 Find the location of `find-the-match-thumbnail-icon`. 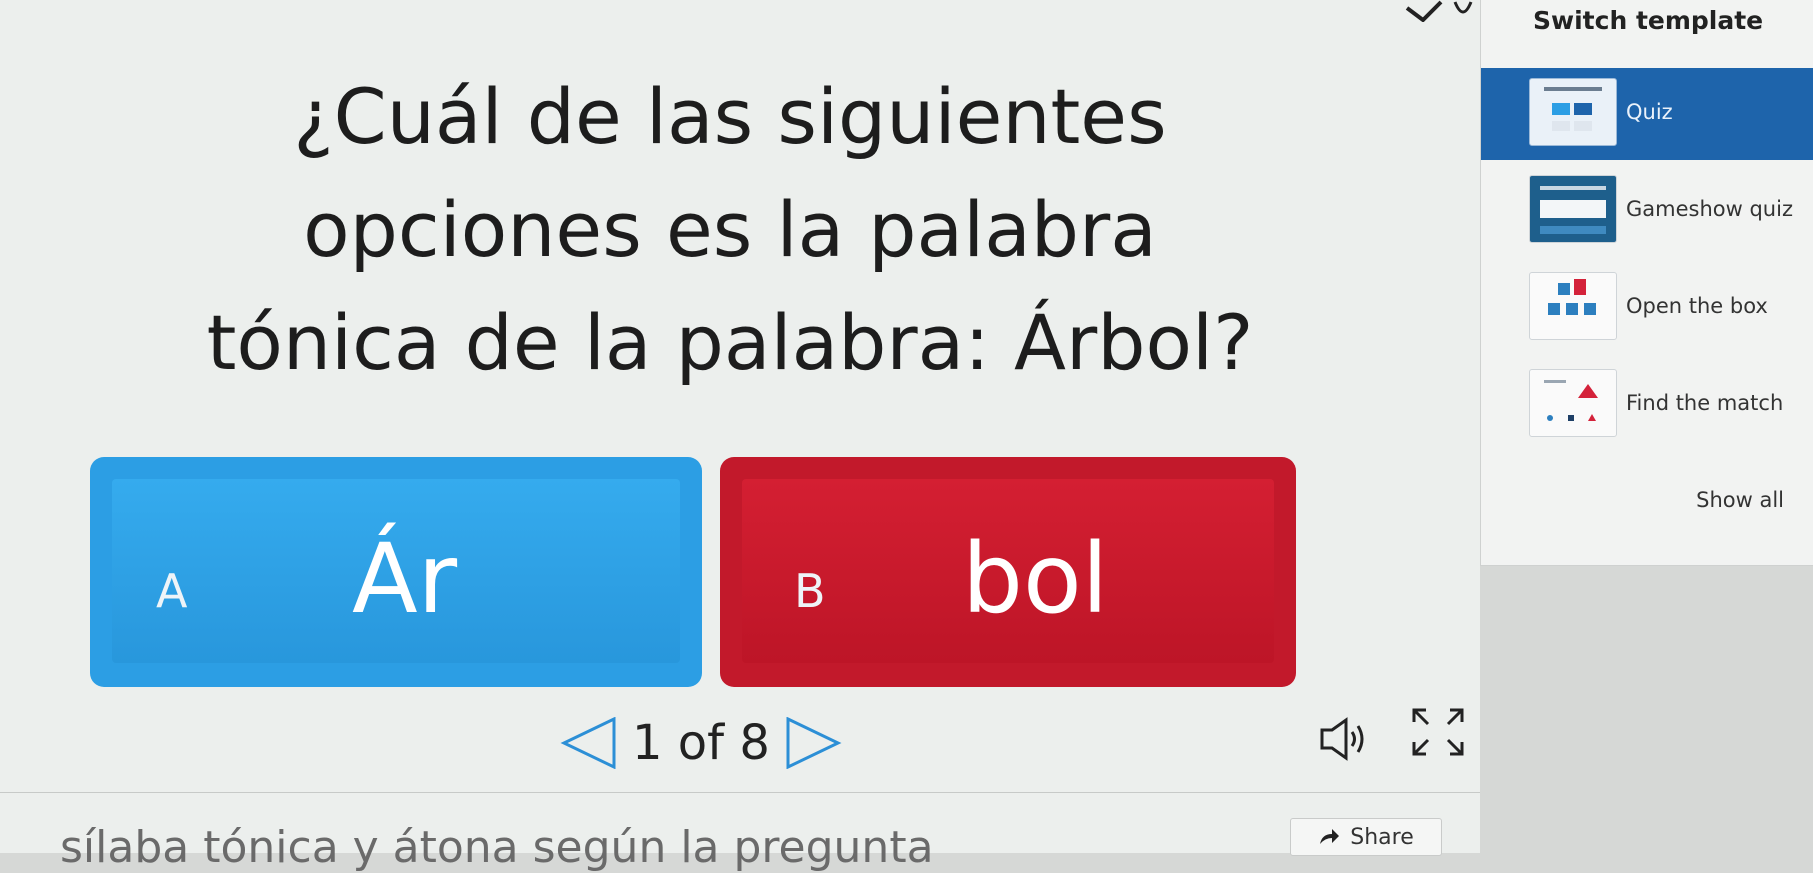

find-the-match-thumbnail-icon is located at coordinates (1573, 403).